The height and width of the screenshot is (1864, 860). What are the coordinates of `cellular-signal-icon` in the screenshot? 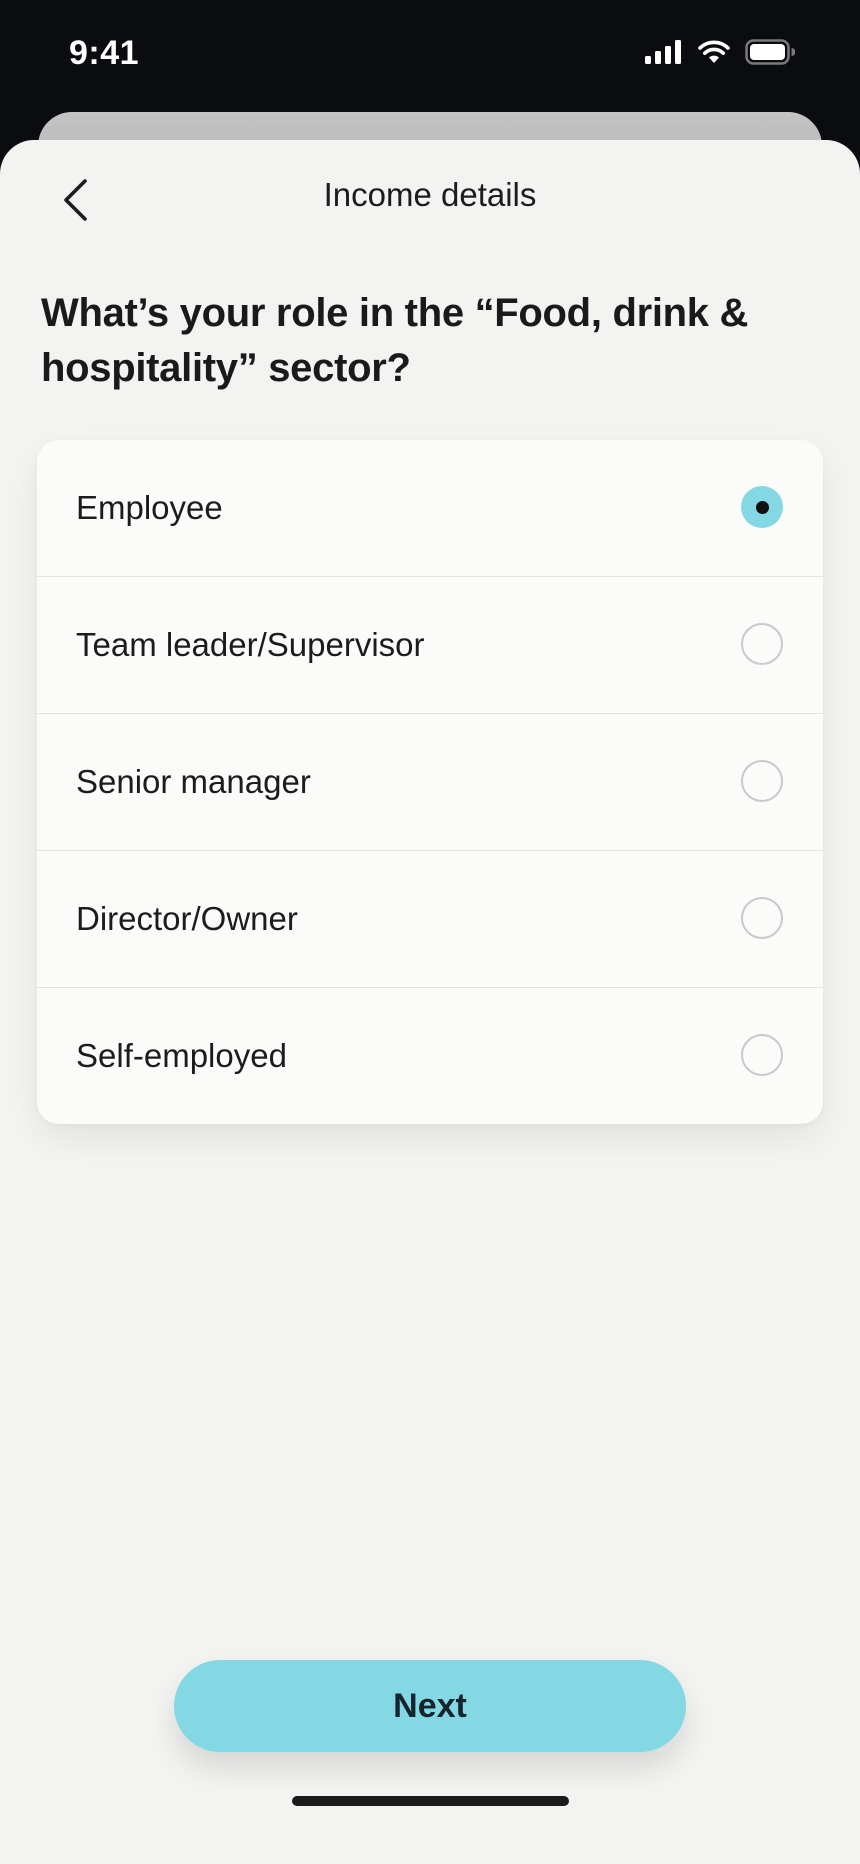 It's located at (663, 52).